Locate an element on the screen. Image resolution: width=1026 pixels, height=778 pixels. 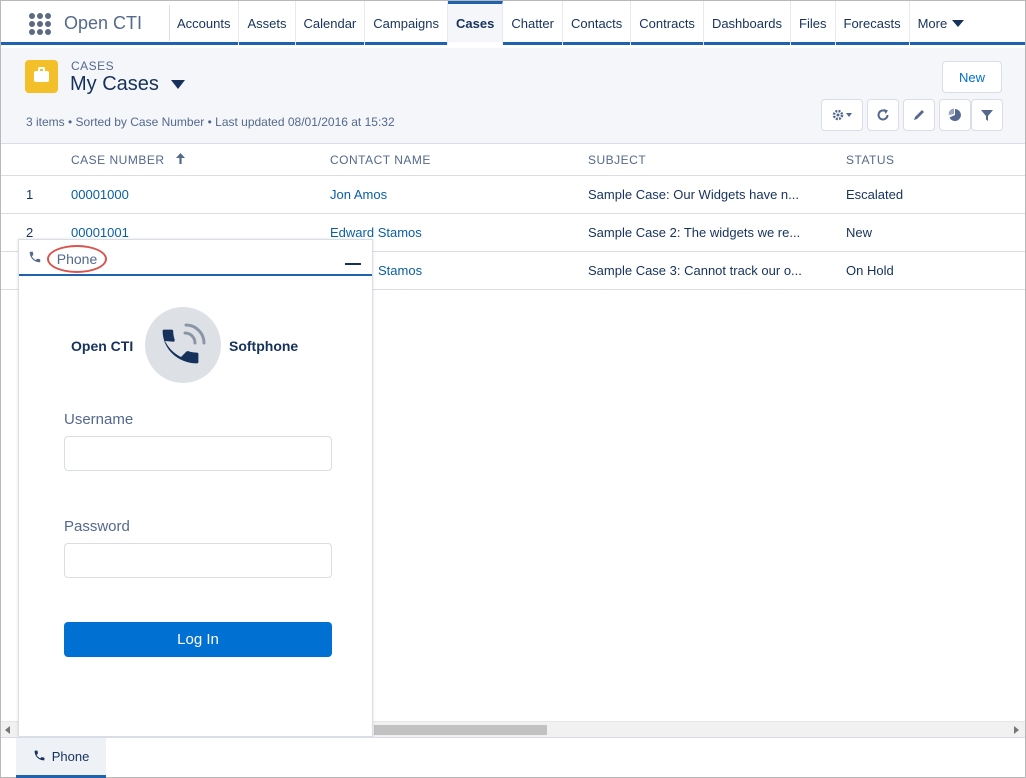
nav-item-accounts: Accounts is located at coordinates (204, 23).